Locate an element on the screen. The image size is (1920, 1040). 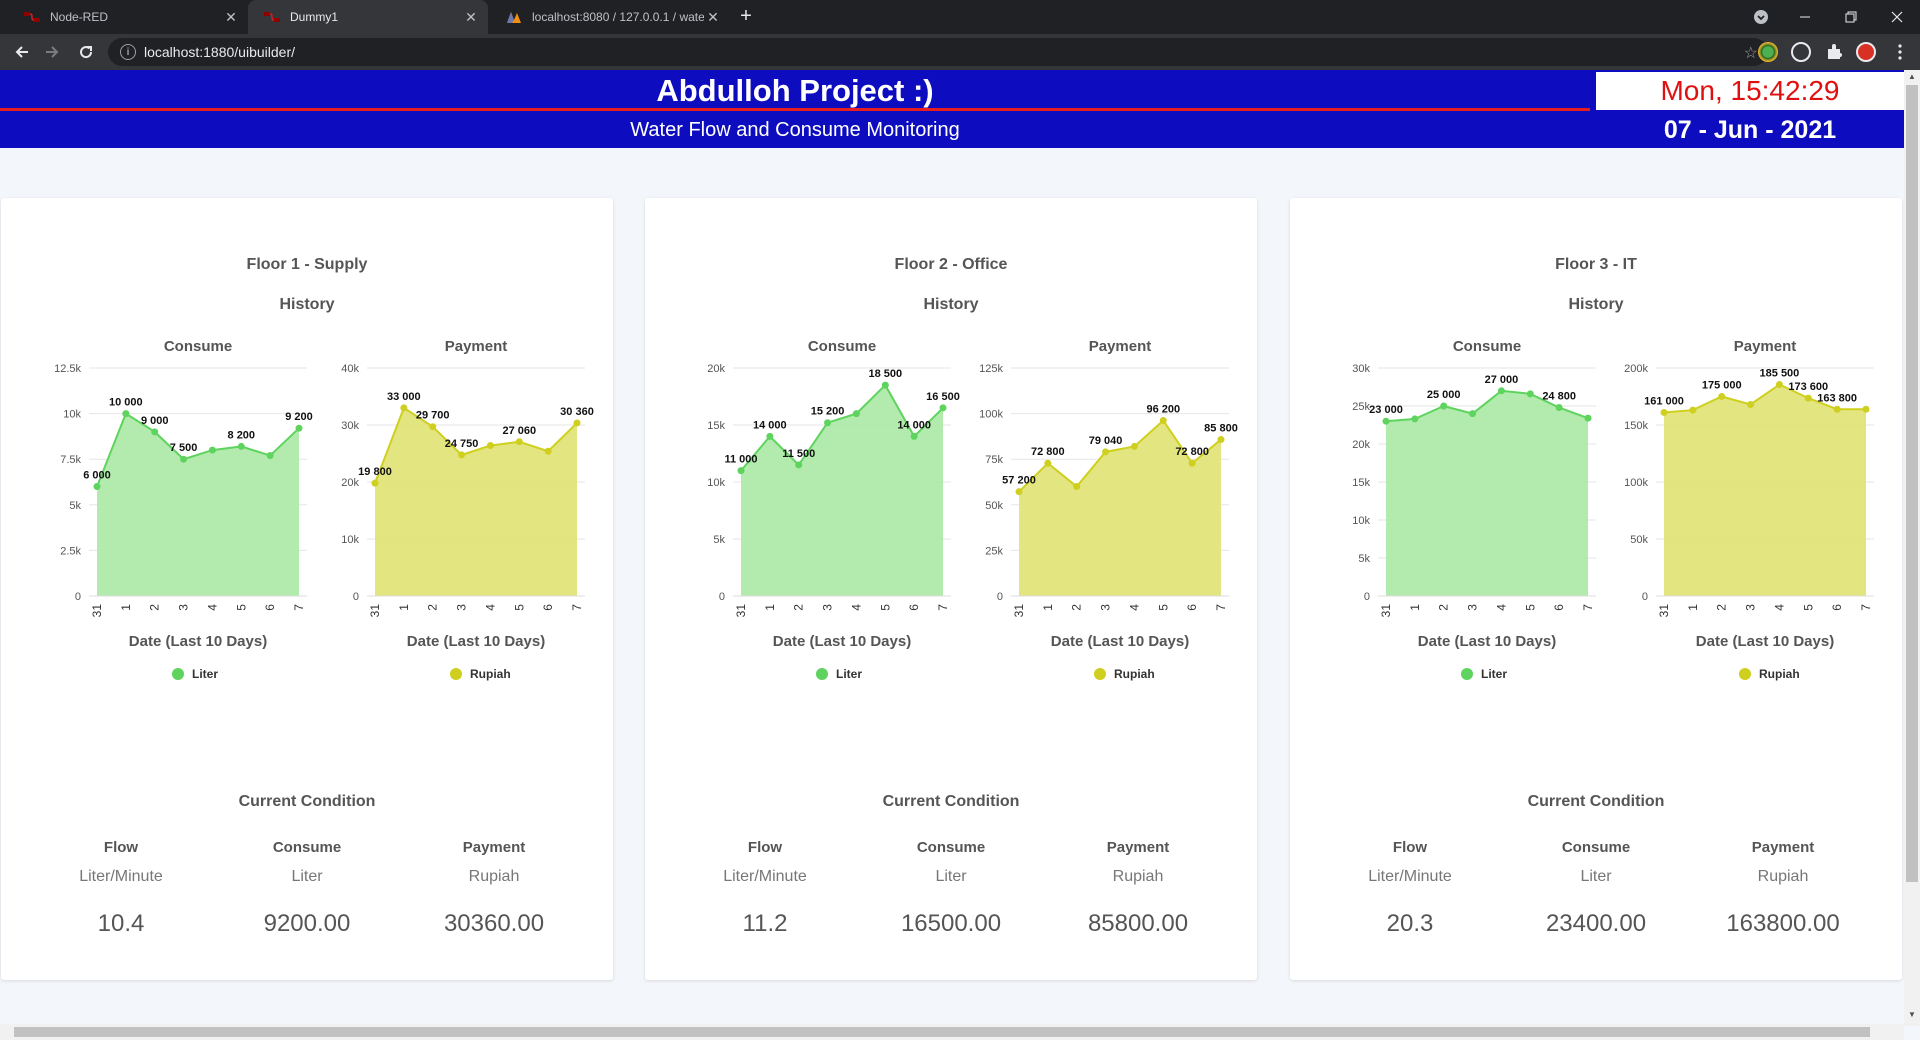
x-tick-label: 5 is located at coordinates (1163, 607).